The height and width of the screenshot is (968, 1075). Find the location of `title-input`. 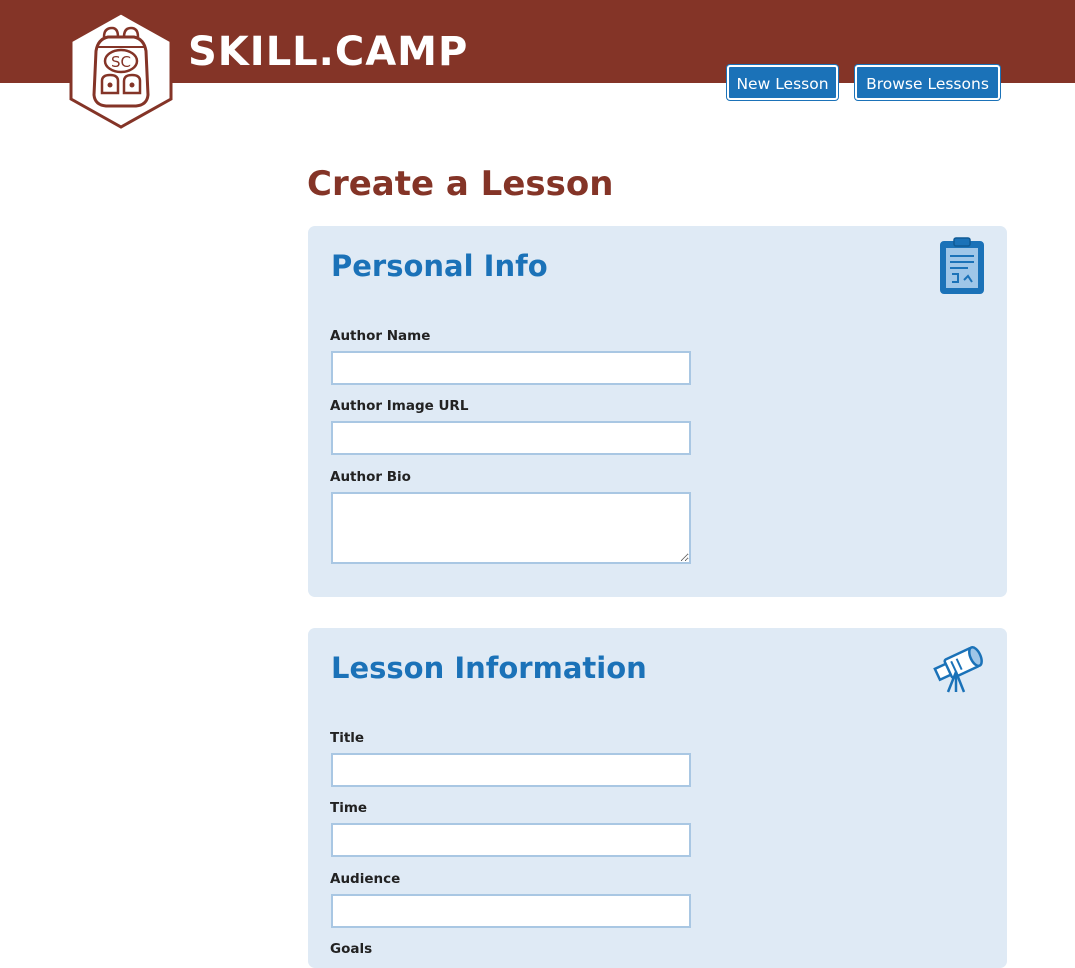

title-input is located at coordinates (511, 770).